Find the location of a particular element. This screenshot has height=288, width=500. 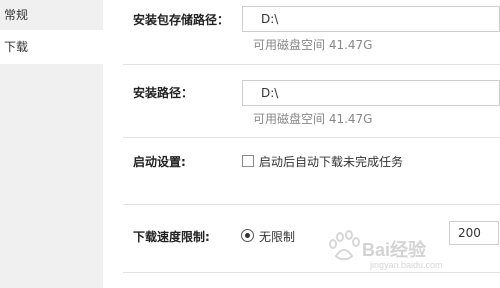

sidebar-item-general: 常规 is located at coordinates (51, 15).